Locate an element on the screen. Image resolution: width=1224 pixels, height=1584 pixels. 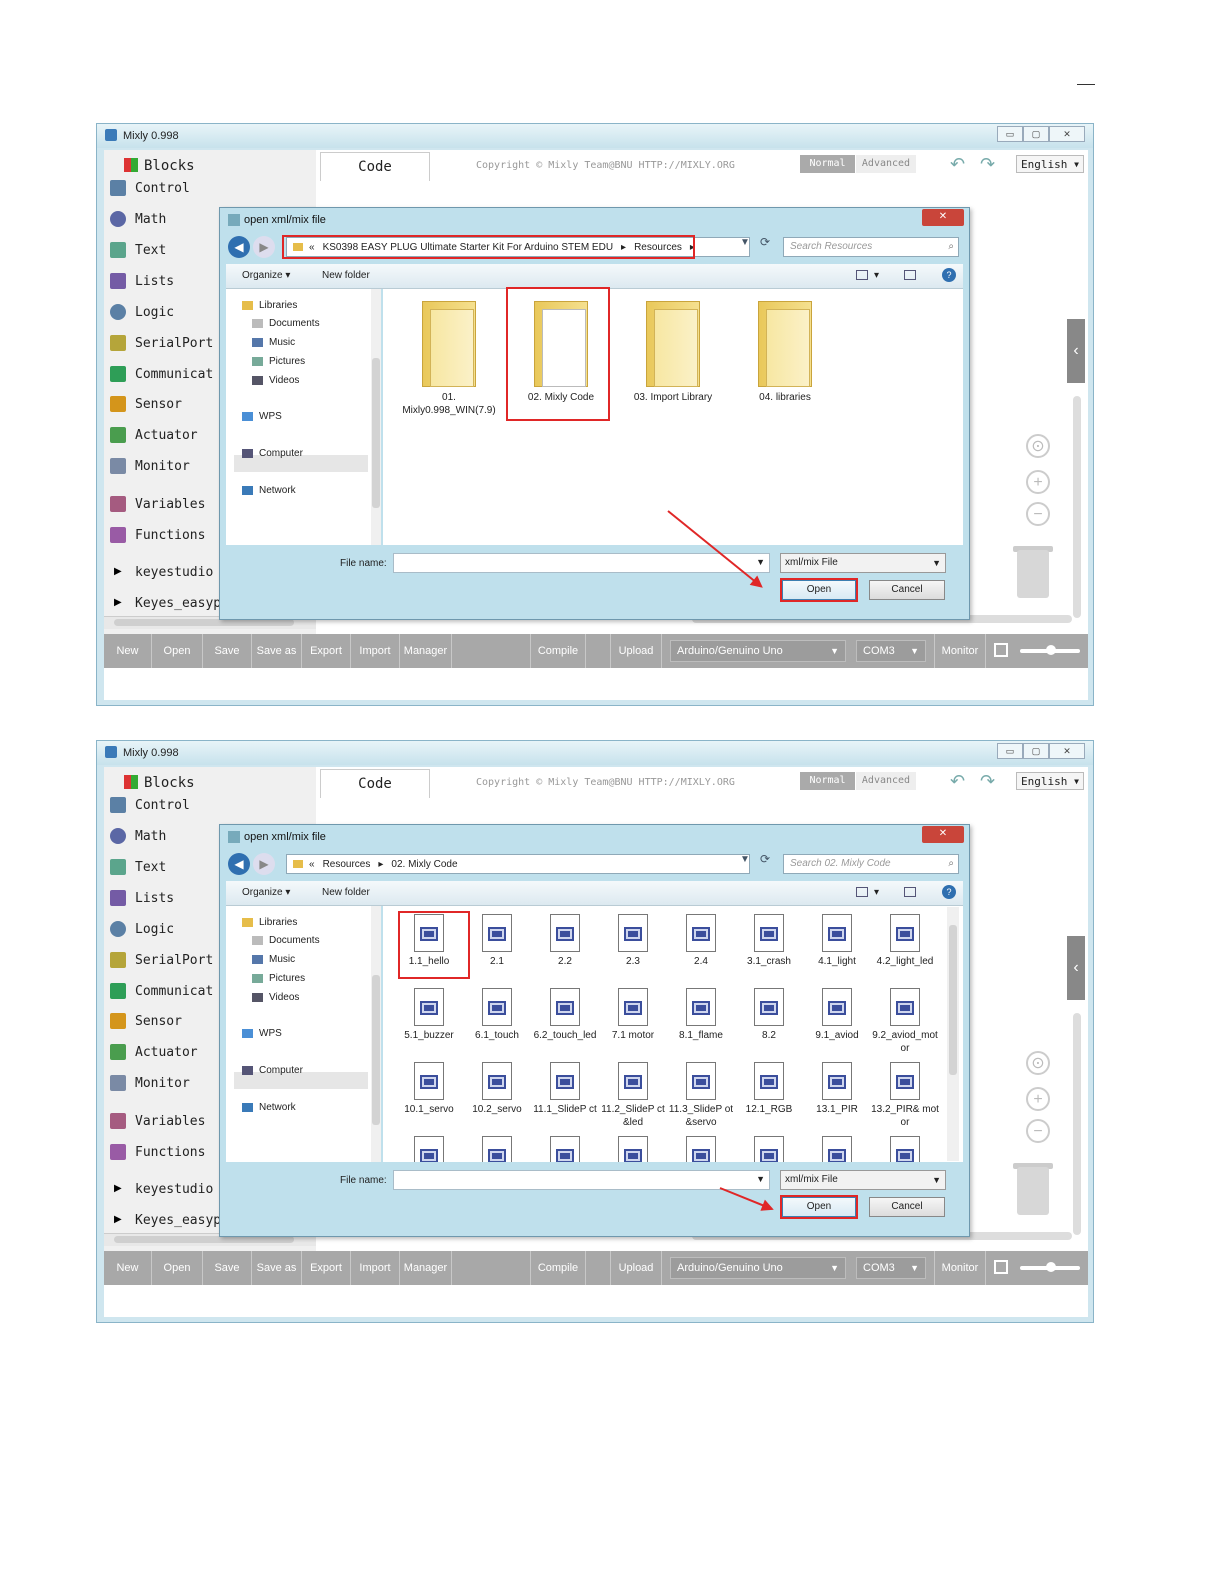
workspace-vscrollbar is located at coordinates (1077, 1124).